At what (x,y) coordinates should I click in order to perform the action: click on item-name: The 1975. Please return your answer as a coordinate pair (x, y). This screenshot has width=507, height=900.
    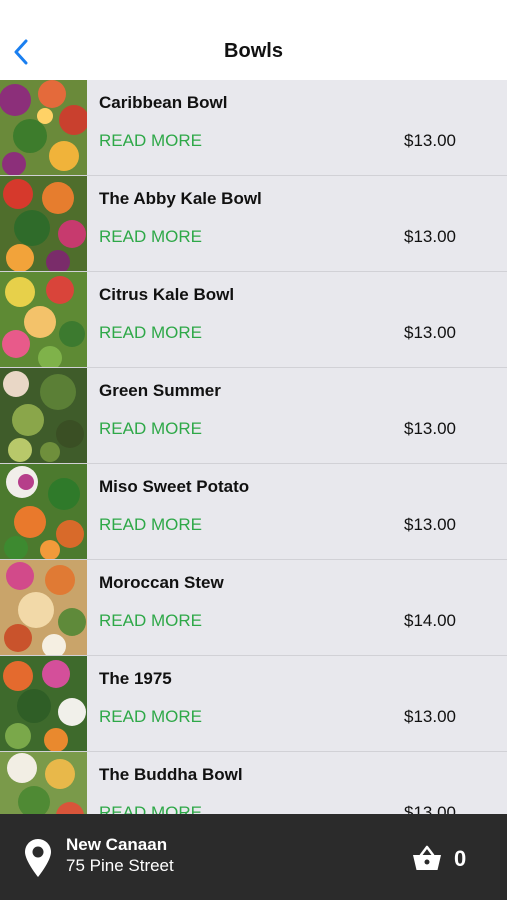
    Looking at the image, I should click on (135, 678).